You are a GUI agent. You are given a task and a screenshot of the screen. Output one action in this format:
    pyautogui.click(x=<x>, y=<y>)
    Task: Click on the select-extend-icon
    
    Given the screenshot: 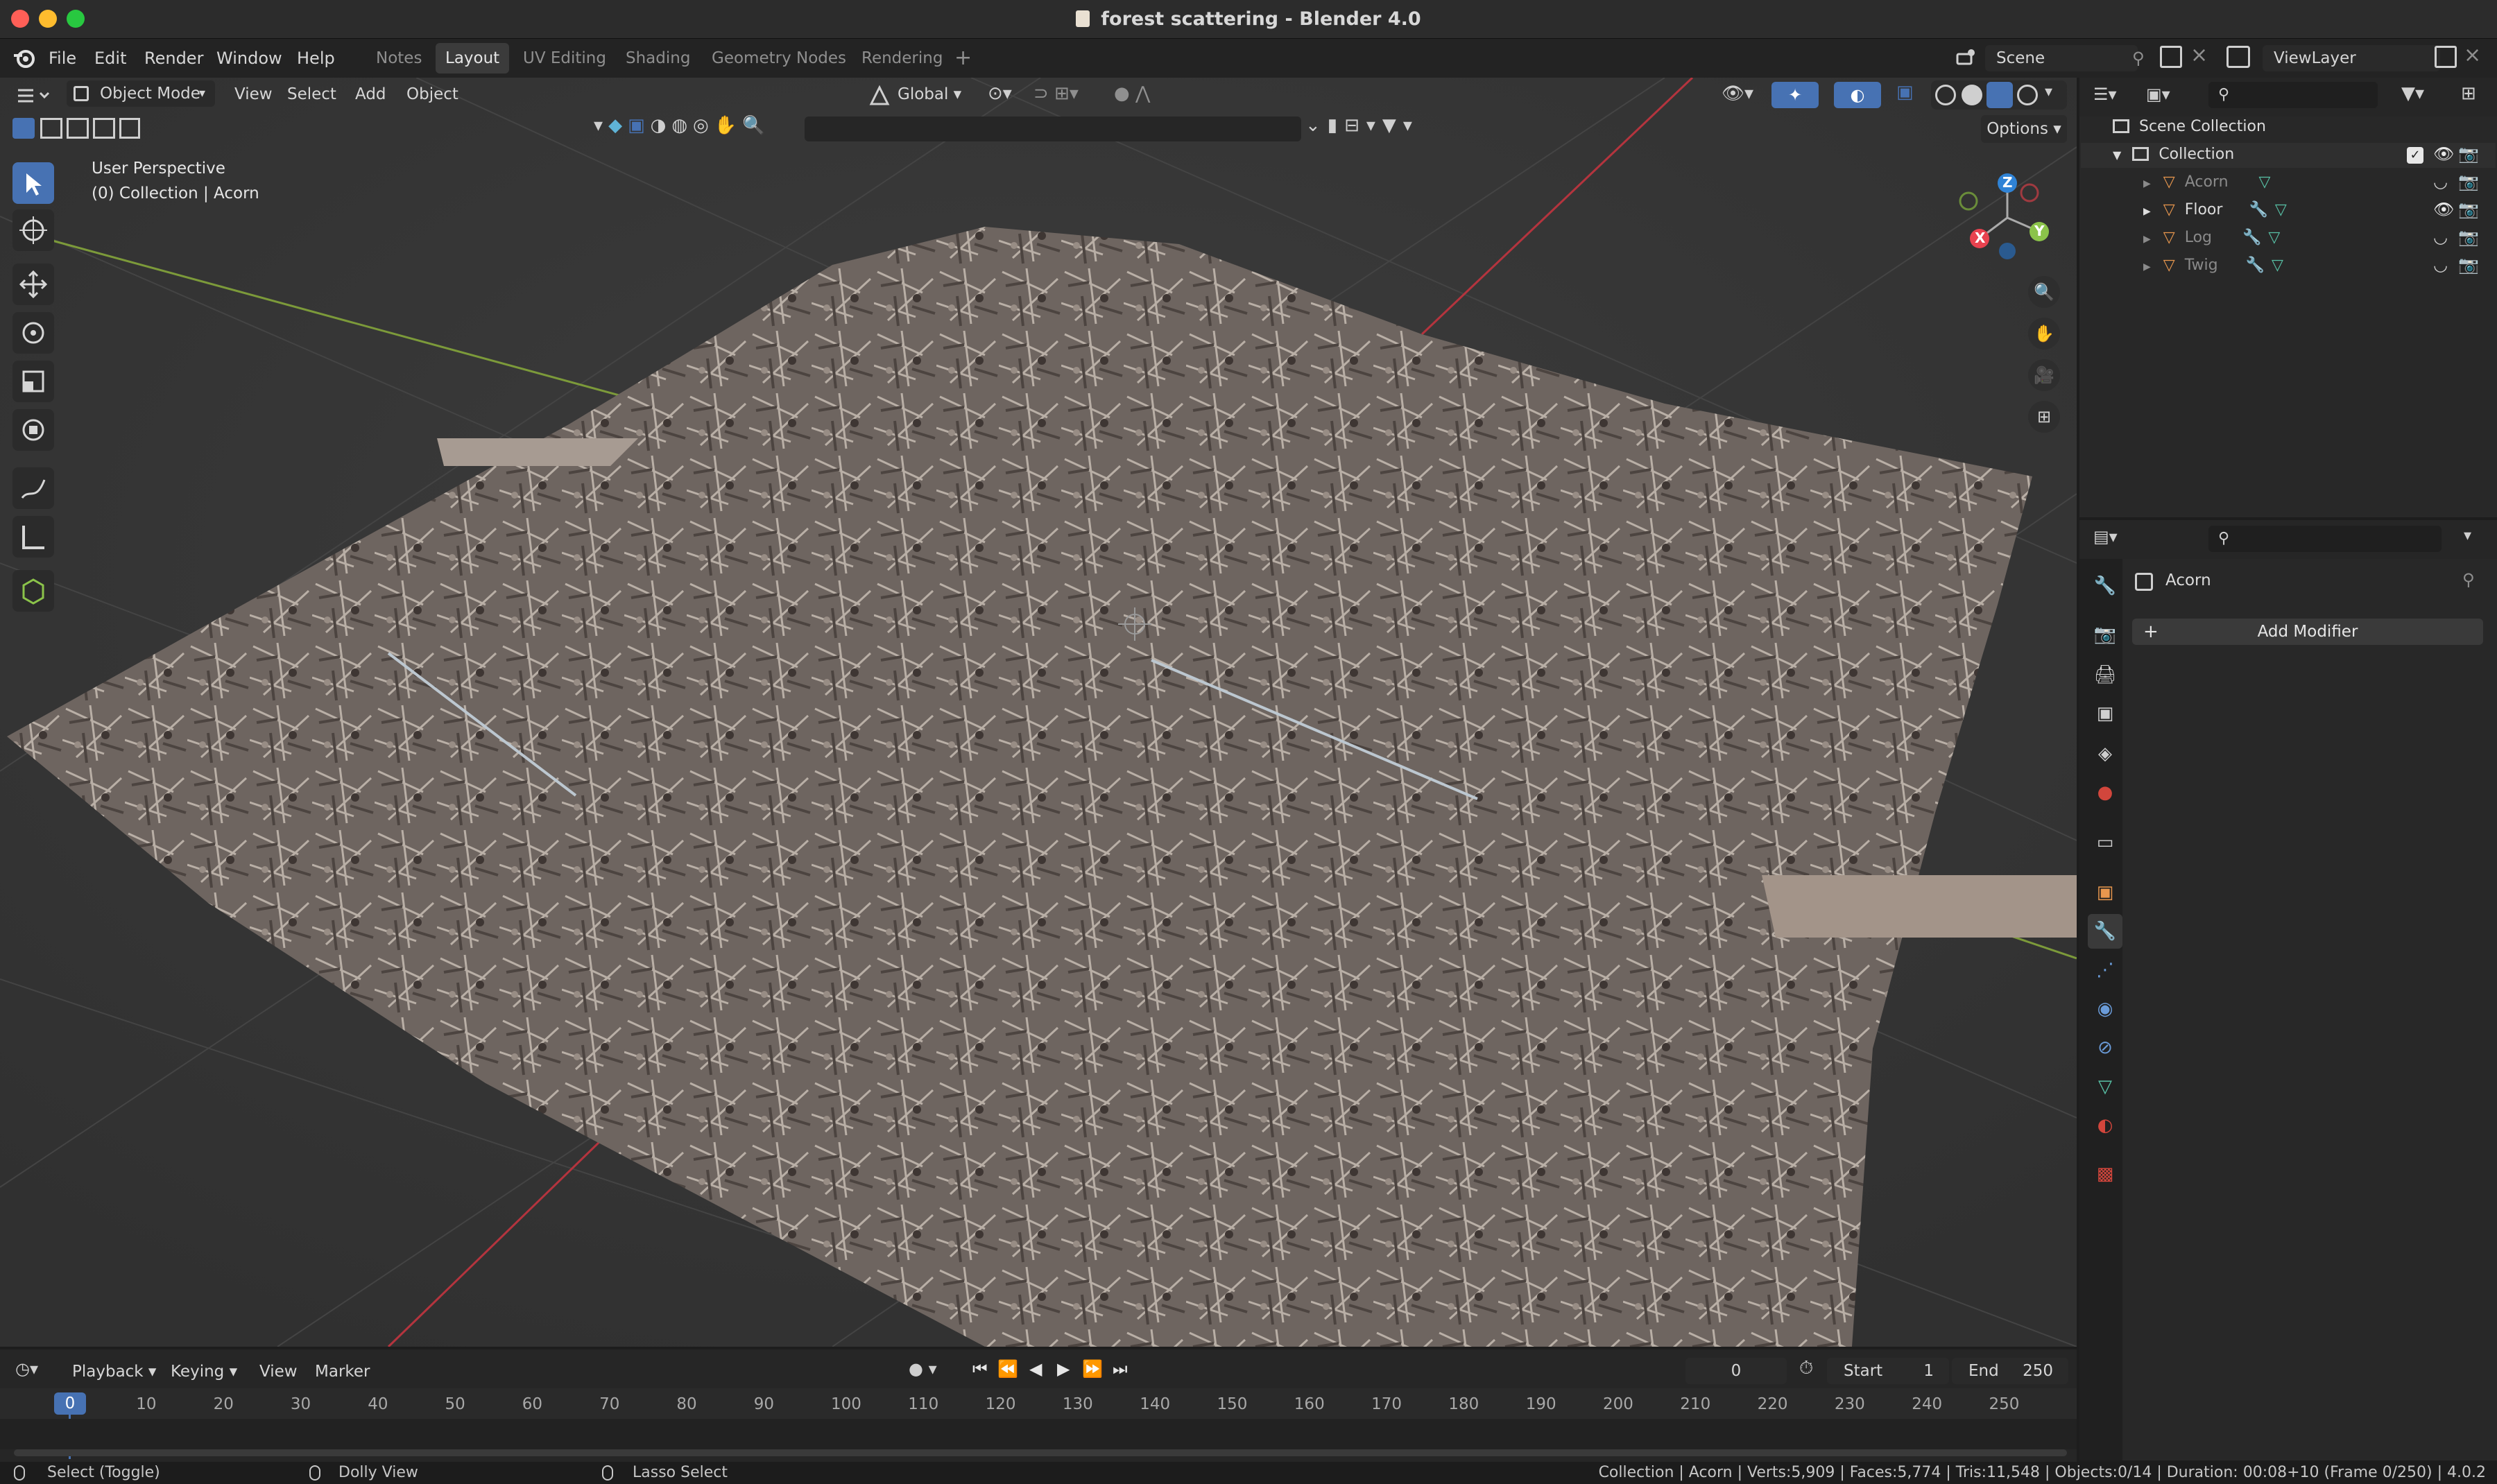 What is the action you would take?
    pyautogui.click(x=51, y=128)
    